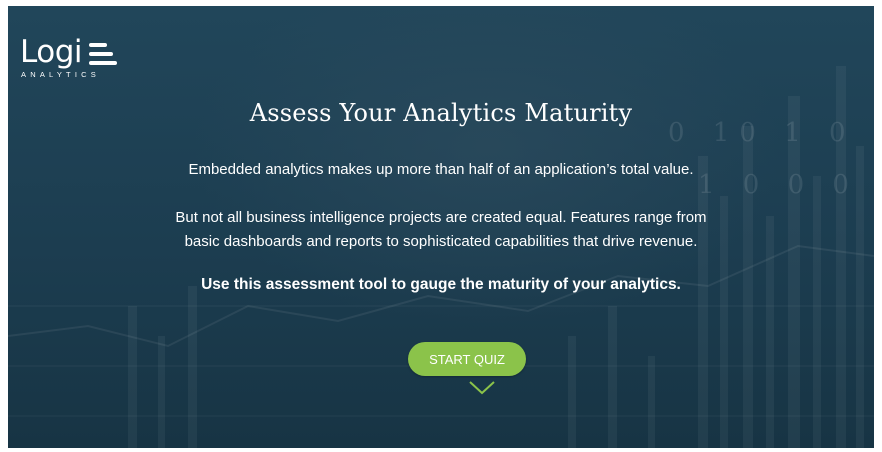  What do you see at coordinates (593, 169) in the screenshot?
I see `intro-text-end: of an application’s total value.` at bounding box center [593, 169].